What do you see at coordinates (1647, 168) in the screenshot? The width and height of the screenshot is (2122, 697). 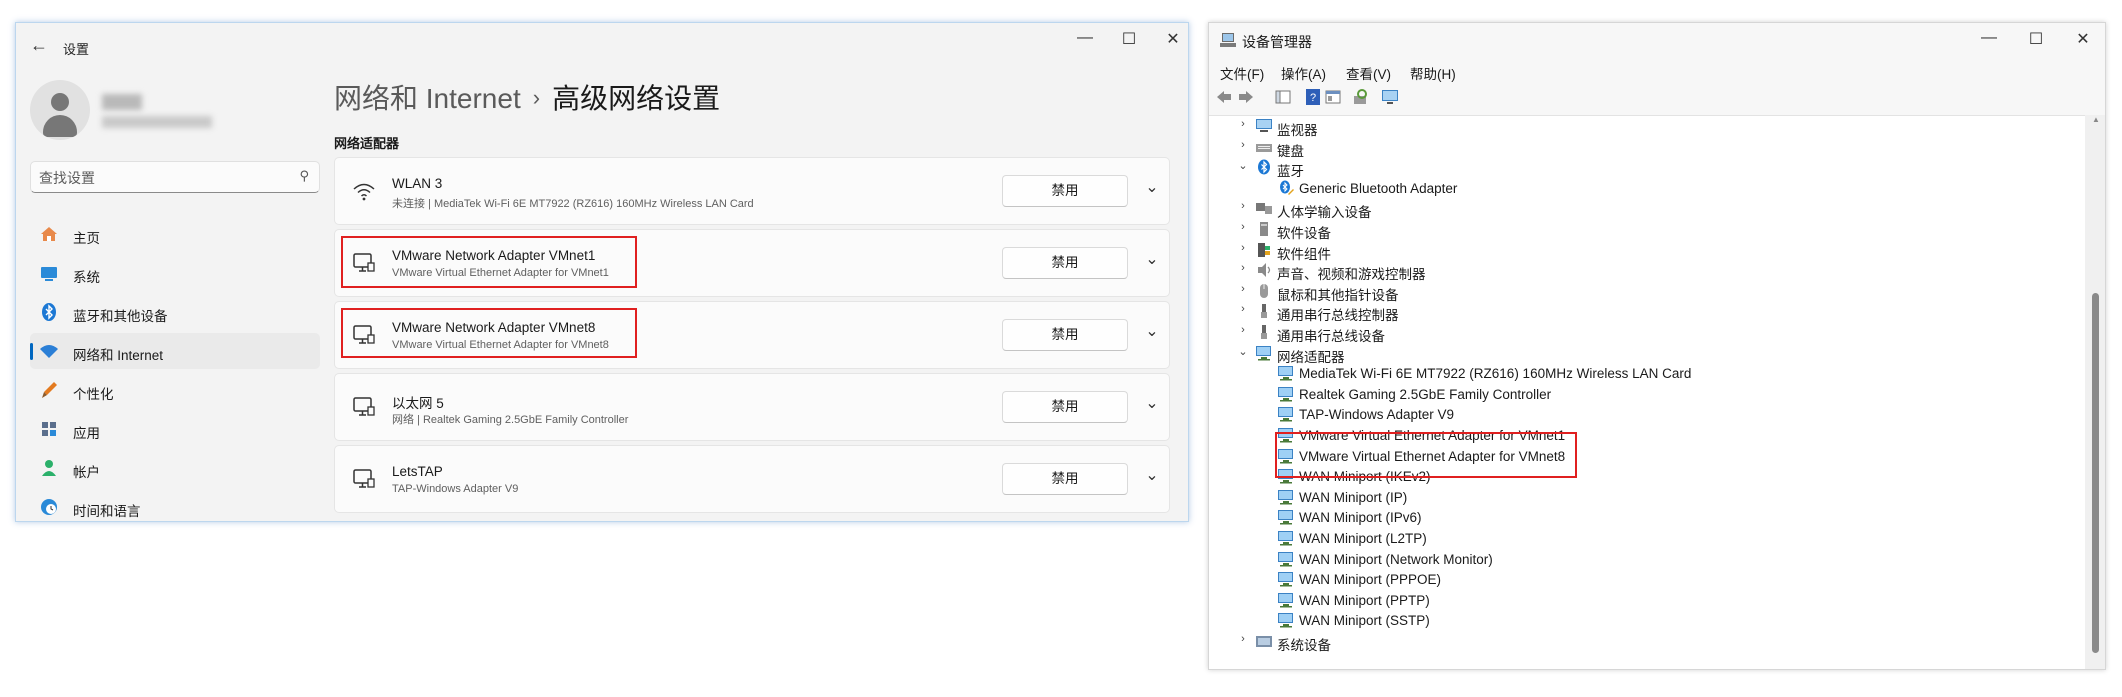 I see `tree-node: ⌄ 蓝牙` at bounding box center [1647, 168].